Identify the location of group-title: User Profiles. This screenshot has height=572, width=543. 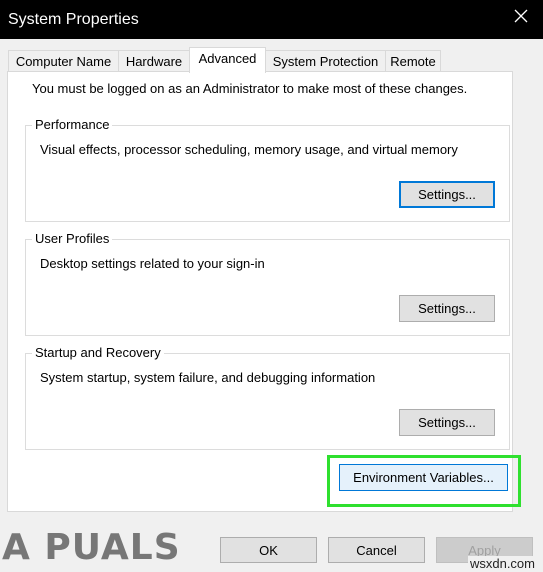
(72, 238).